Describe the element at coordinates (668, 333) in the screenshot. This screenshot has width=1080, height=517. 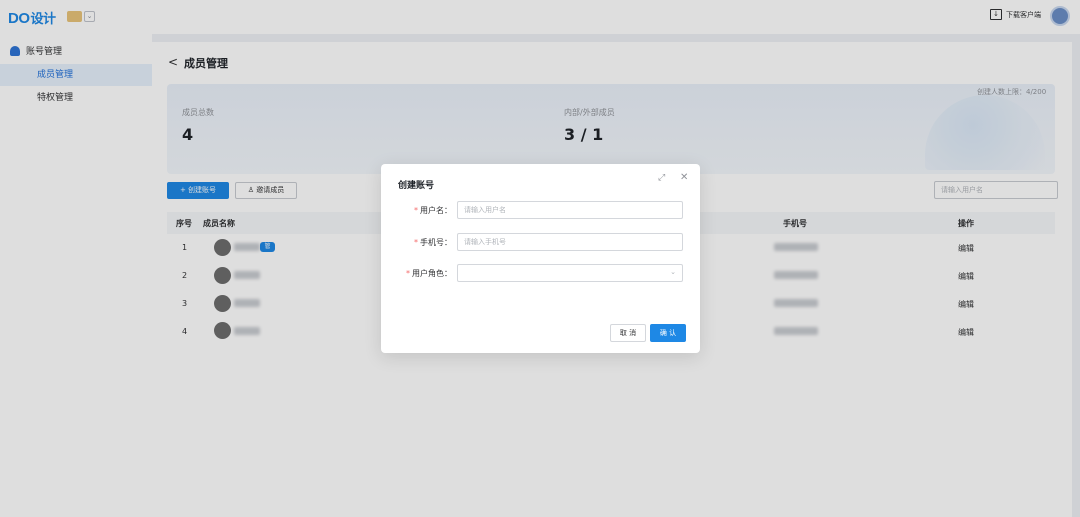
I see `confirm-button: 确 认` at that location.